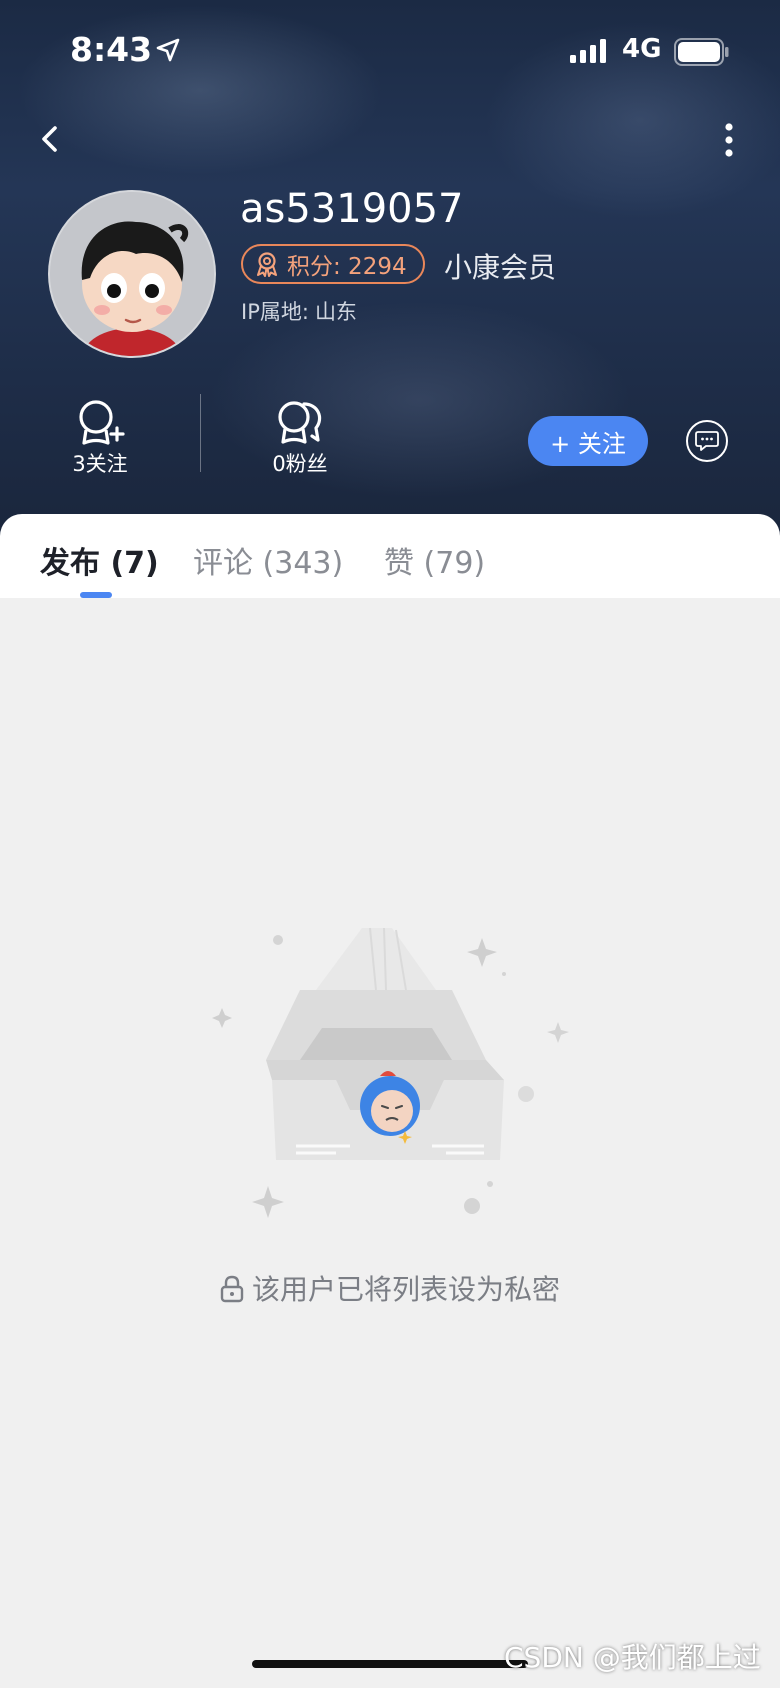  Describe the element at coordinates (232, 1289) in the screenshot. I see `lock-icon` at that location.